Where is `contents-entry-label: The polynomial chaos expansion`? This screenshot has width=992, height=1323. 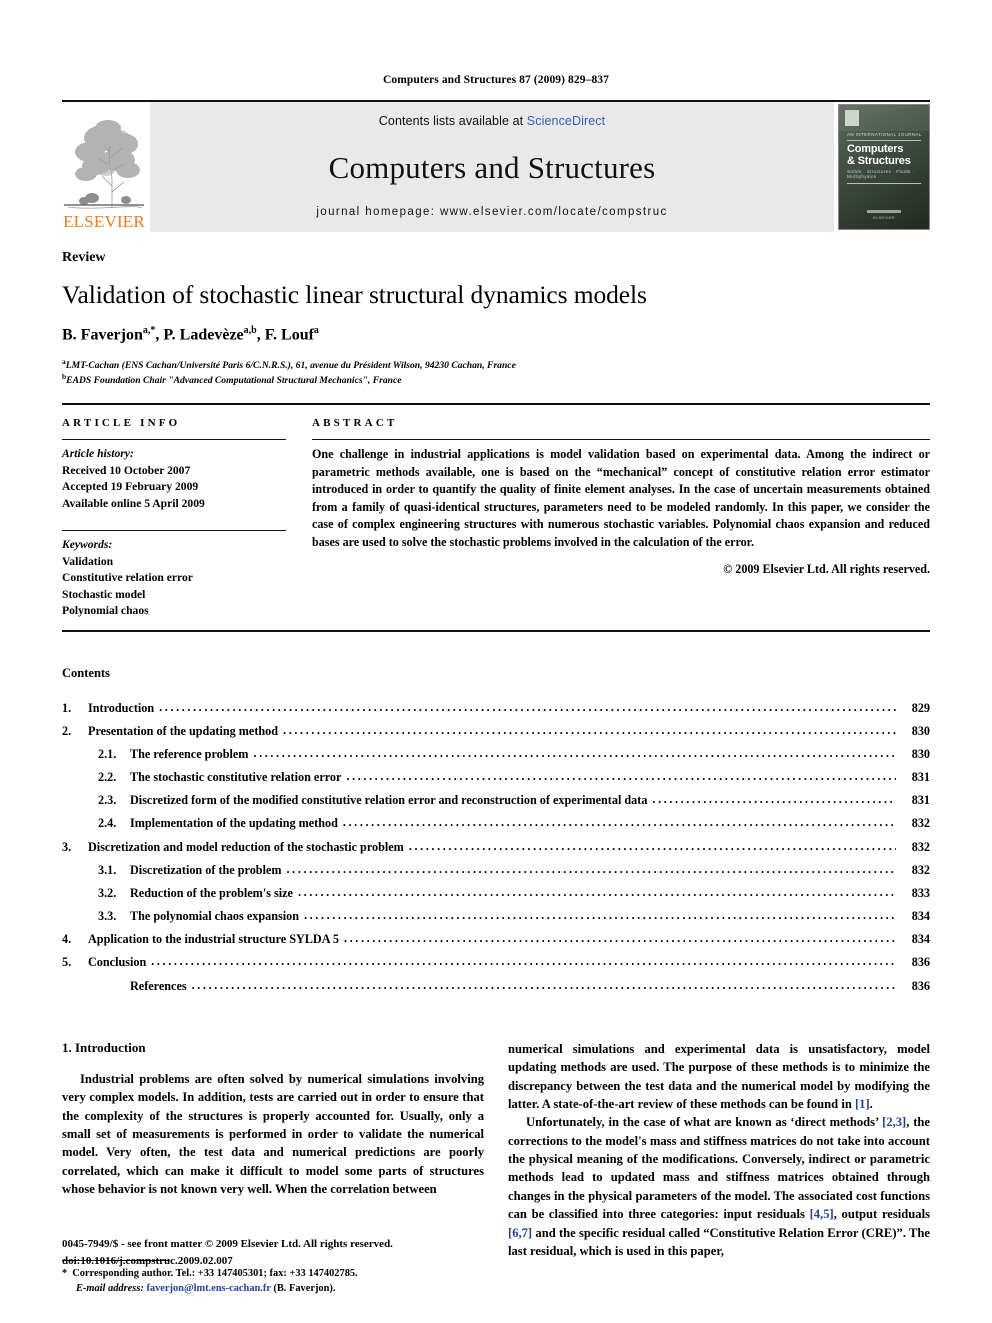
contents-entry-label: The polynomial chaos expansion is located at coordinates (214, 916).